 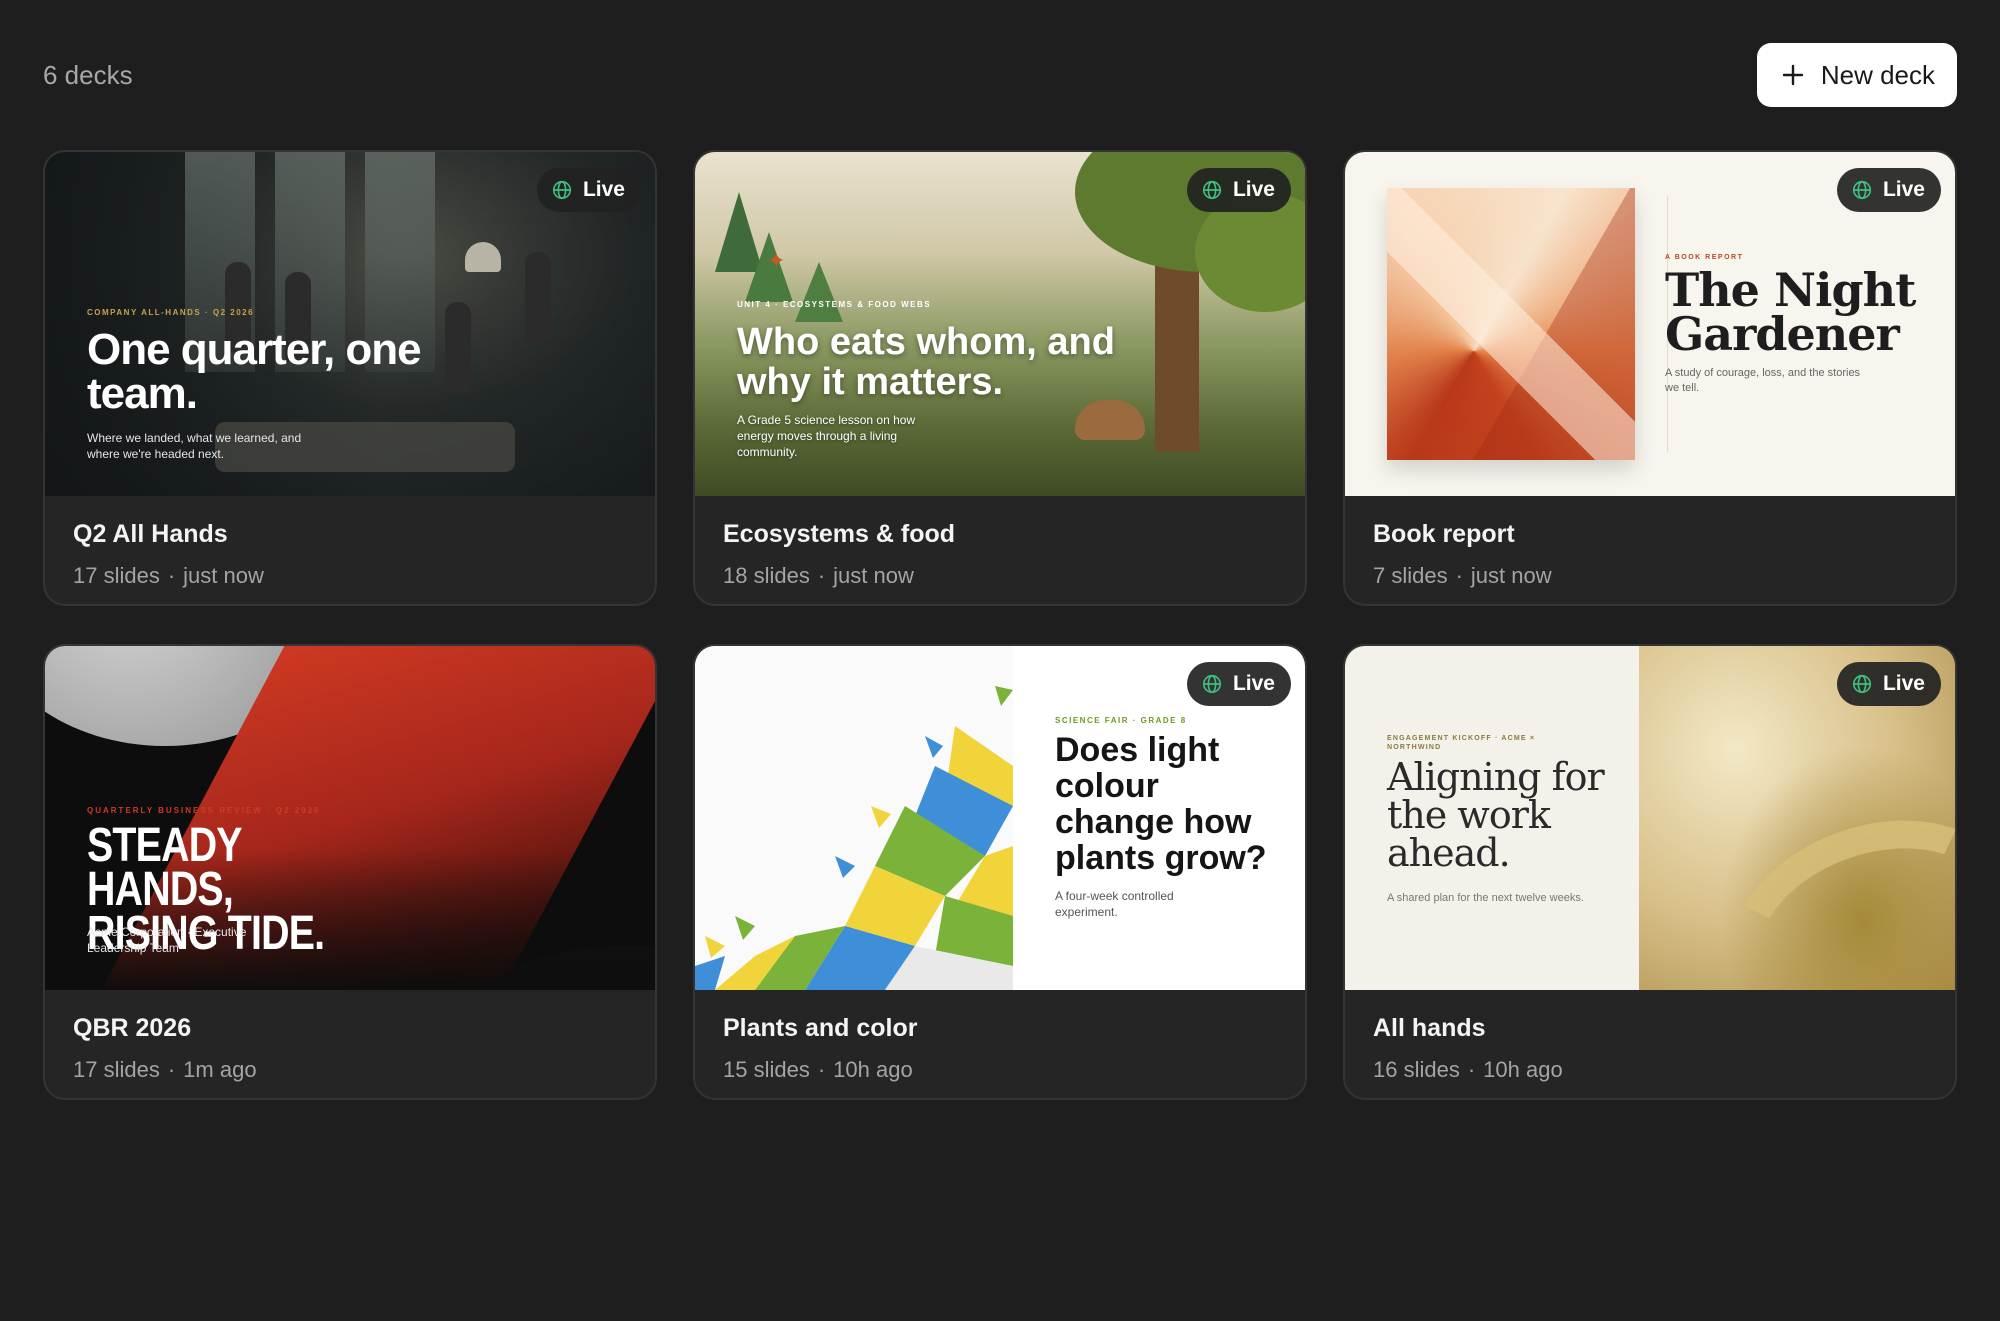 What do you see at coordinates (1650, 1070) in the screenshot?
I see `deck-meta: 16 slides · 10h ago` at bounding box center [1650, 1070].